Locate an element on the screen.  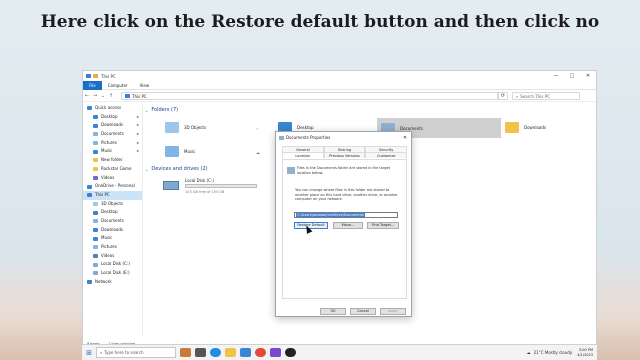
cloud-status-icon: ☁ is located at coordinates (258, 152).